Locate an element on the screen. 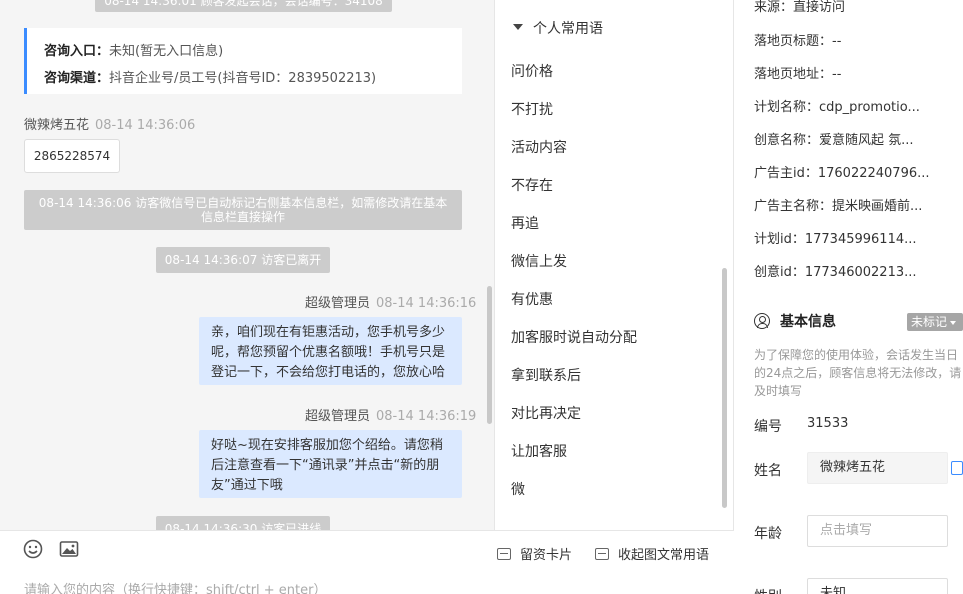 The image size is (963, 594). phrase-item: 微 is located at coordinates (518, 489).